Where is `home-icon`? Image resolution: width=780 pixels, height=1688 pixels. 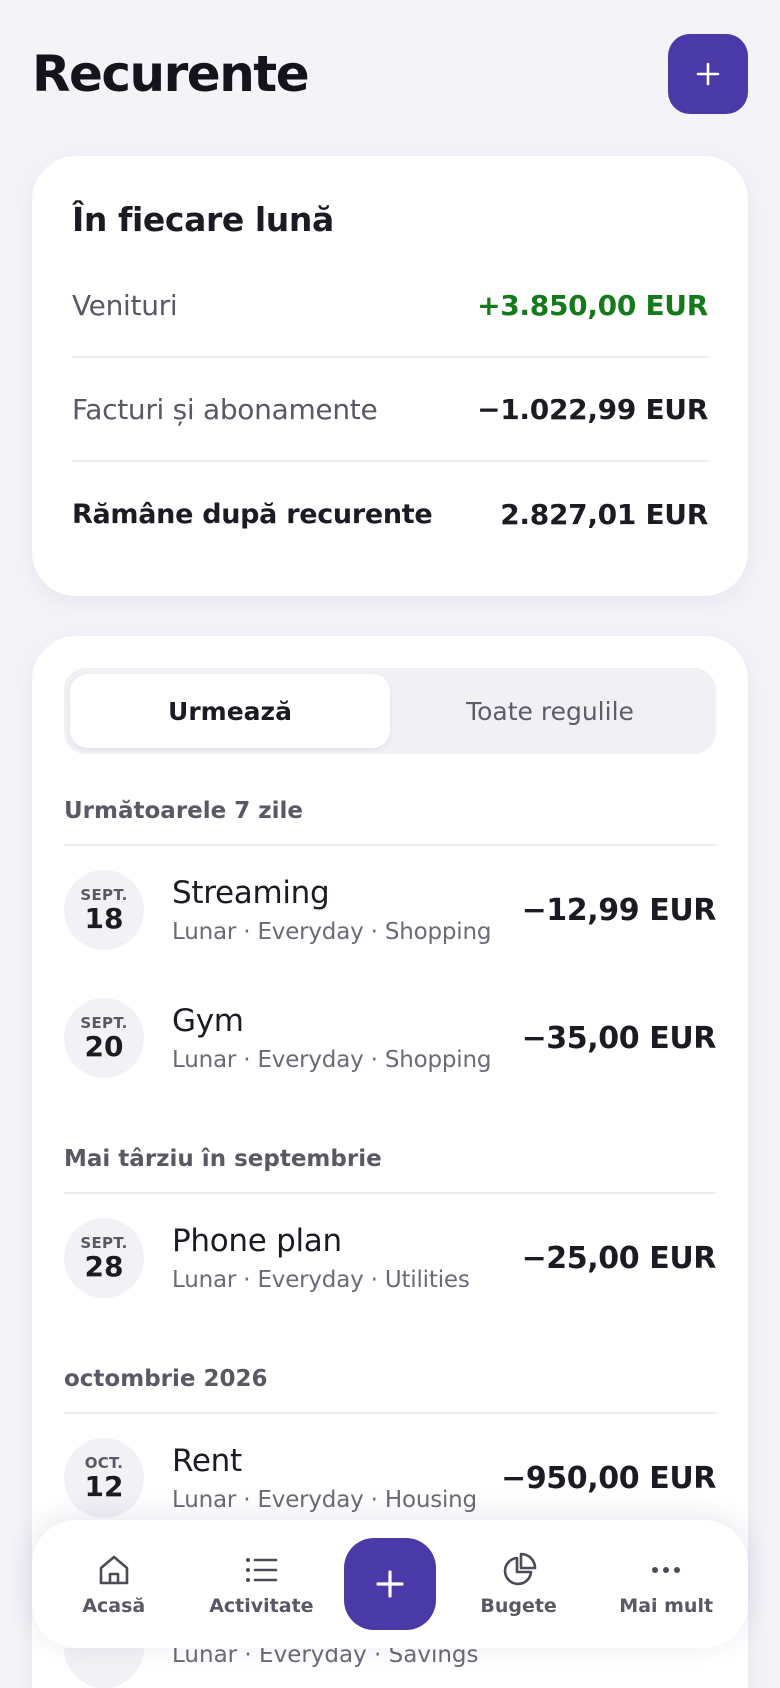
home-icon is located at coordinates (114, 1570).